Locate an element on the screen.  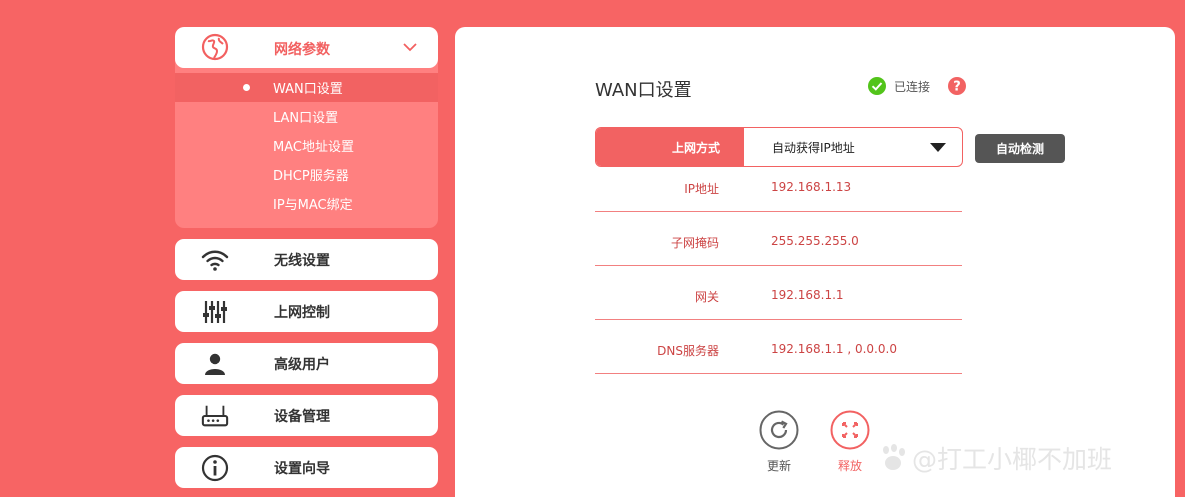
submenu-wan-label: WAN口设置 is located at coordinates (308, 89).